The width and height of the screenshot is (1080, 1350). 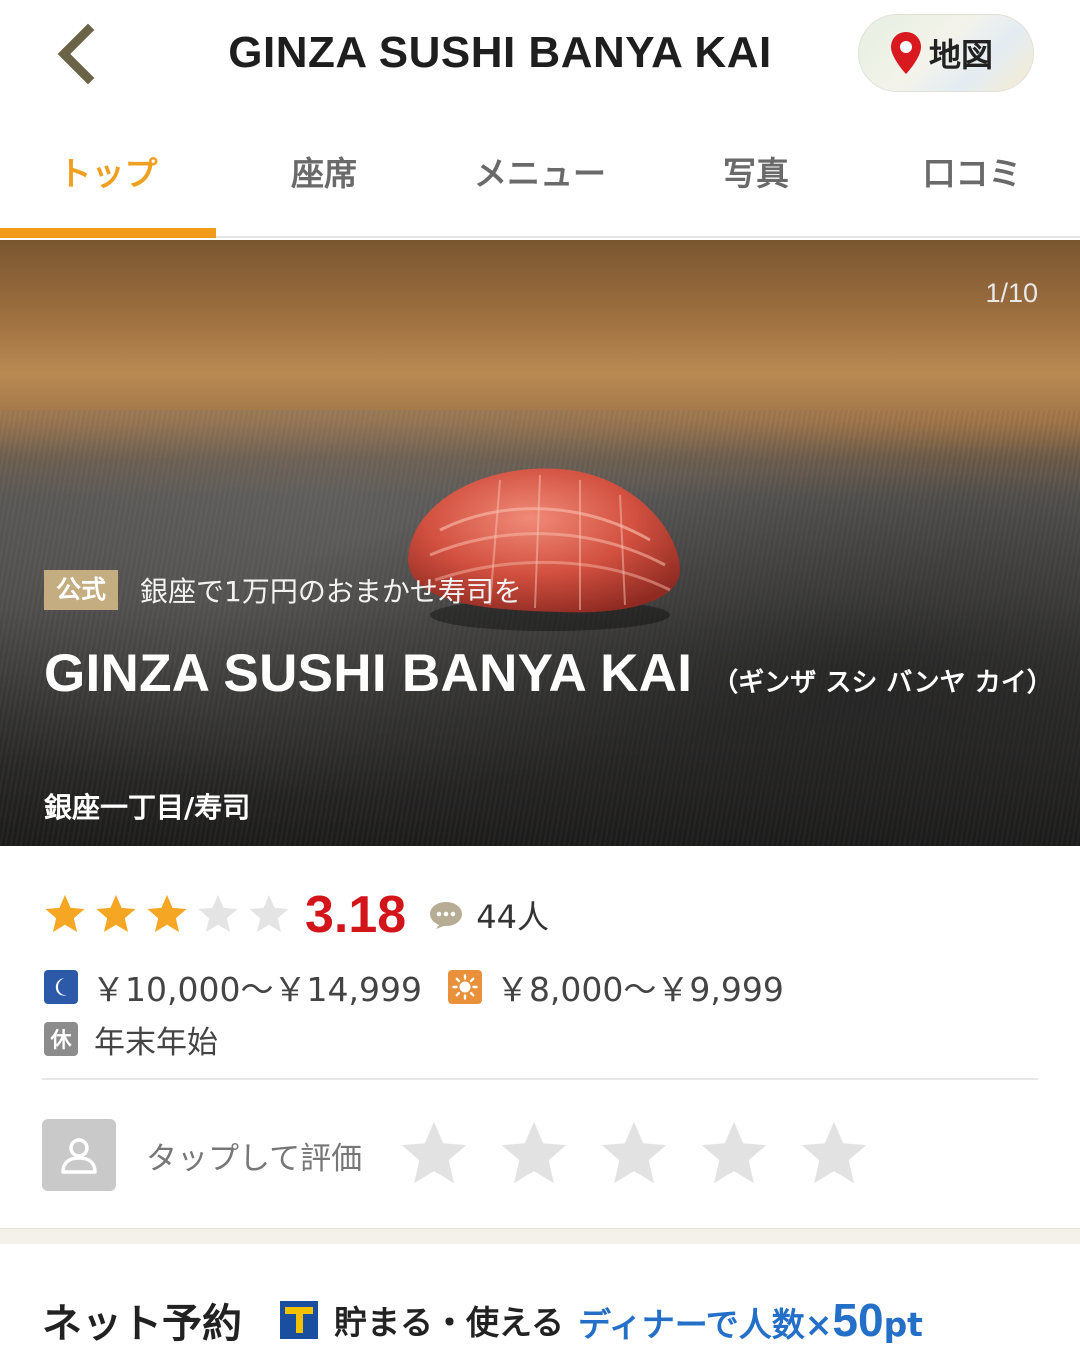 I want to click on avatar, so click(x=79, y=1155).